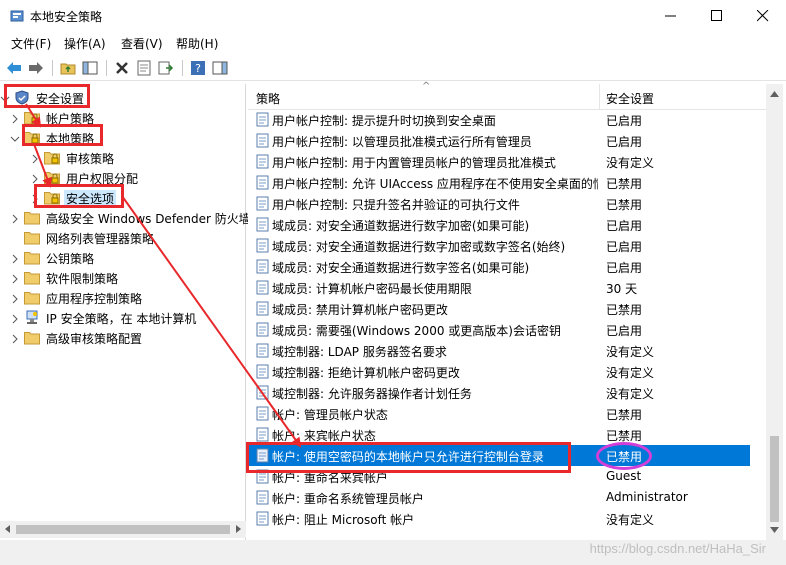 The width and height of the screenshot is (786, 565). I want to click on forward-arrow-icon, so click(36, 68).